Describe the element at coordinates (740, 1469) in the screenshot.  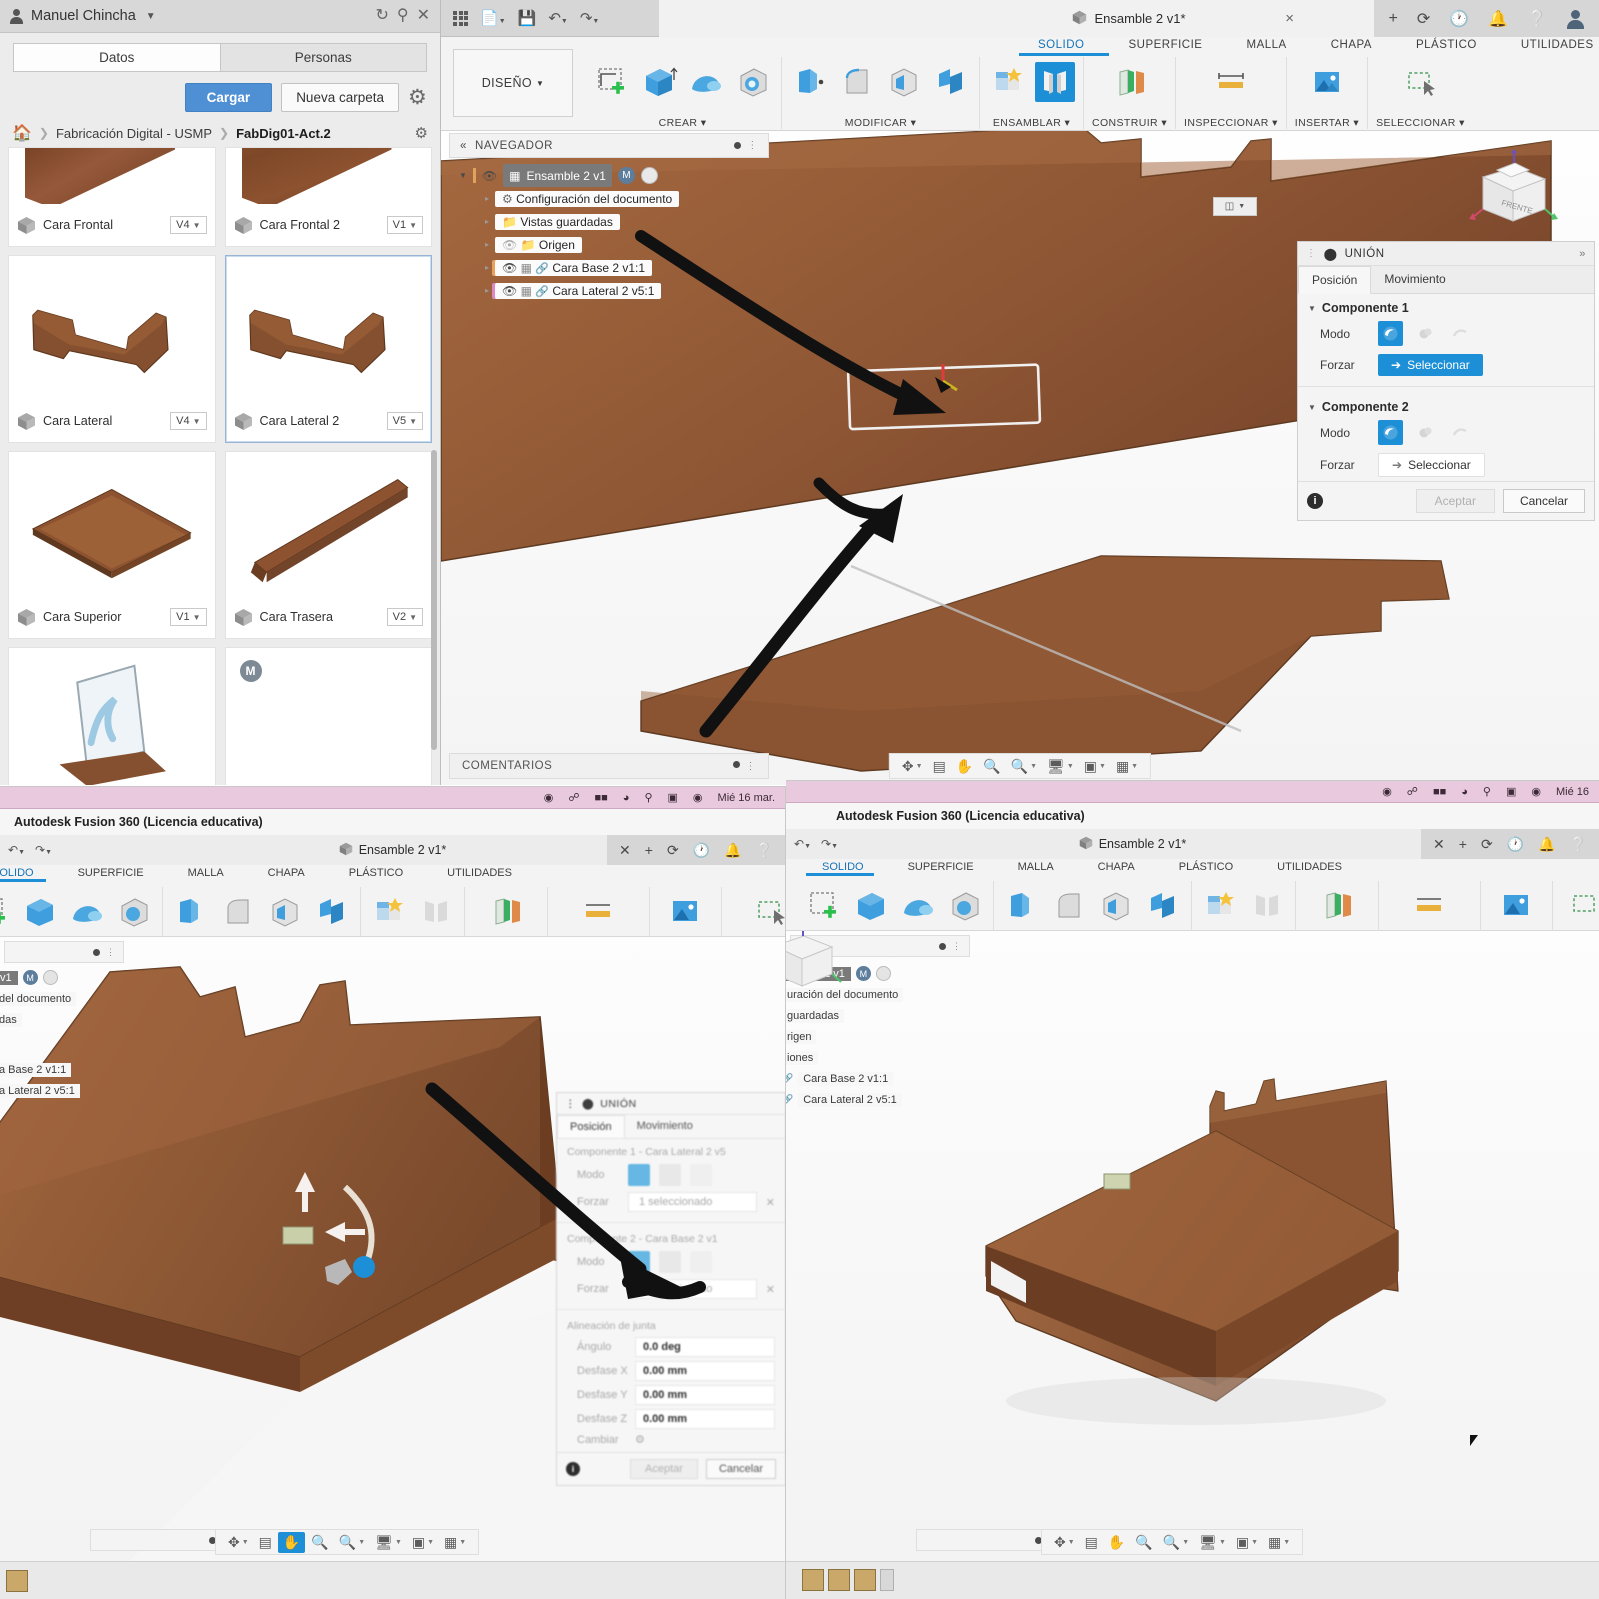
I see `cancel-button: Cancelar` at that location.